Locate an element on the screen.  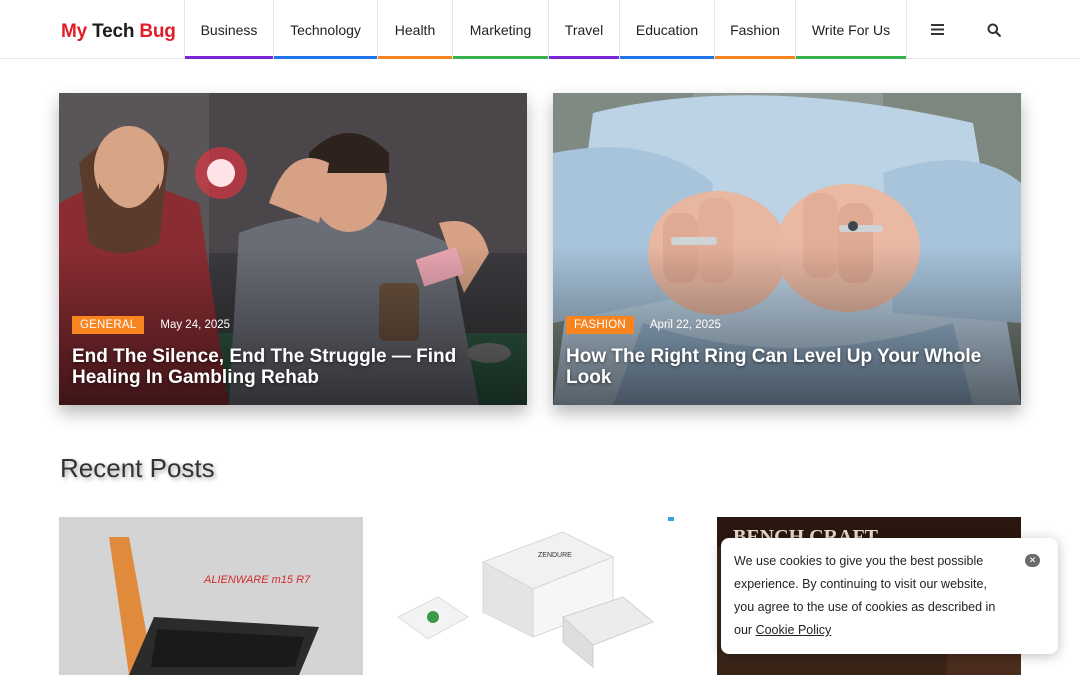
post-date: April 22, 2025 is located at coordinates (685, 325).